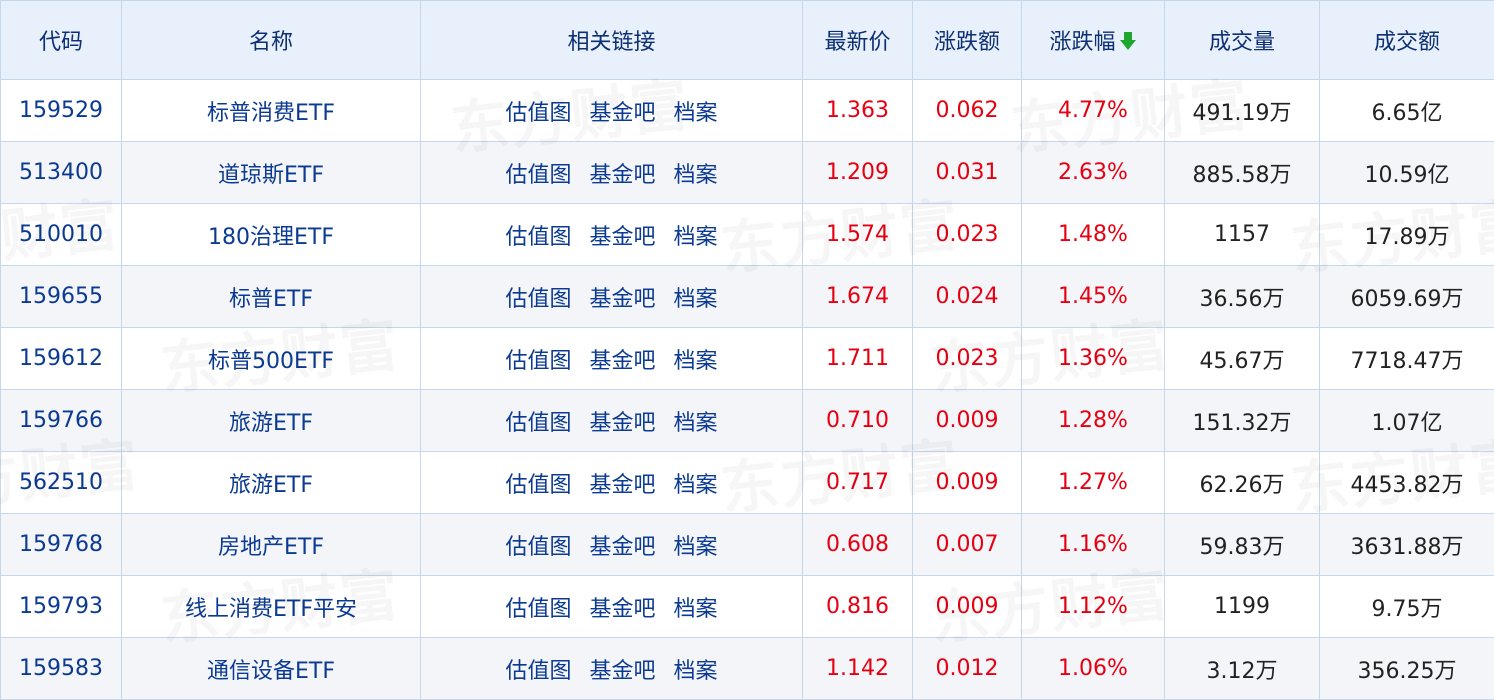  What do you see at coordinates (61, 545) in the screenshot?
I see `cell-code: 159768` at bounding box center [61, 545].